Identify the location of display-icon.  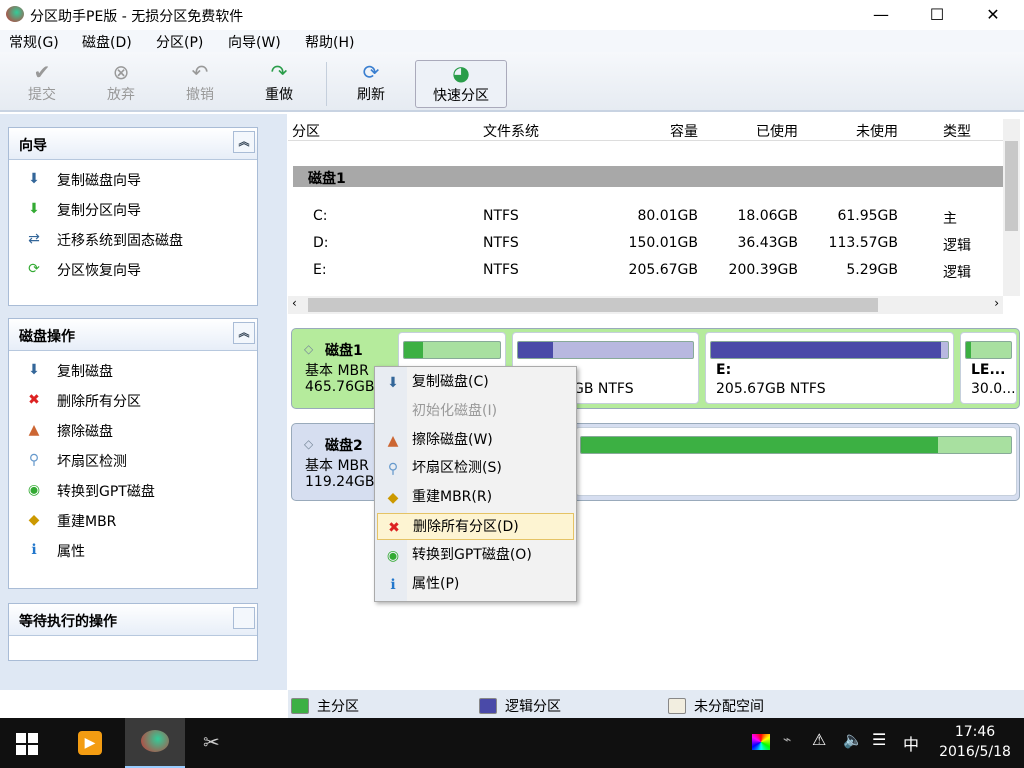
(761, 742).